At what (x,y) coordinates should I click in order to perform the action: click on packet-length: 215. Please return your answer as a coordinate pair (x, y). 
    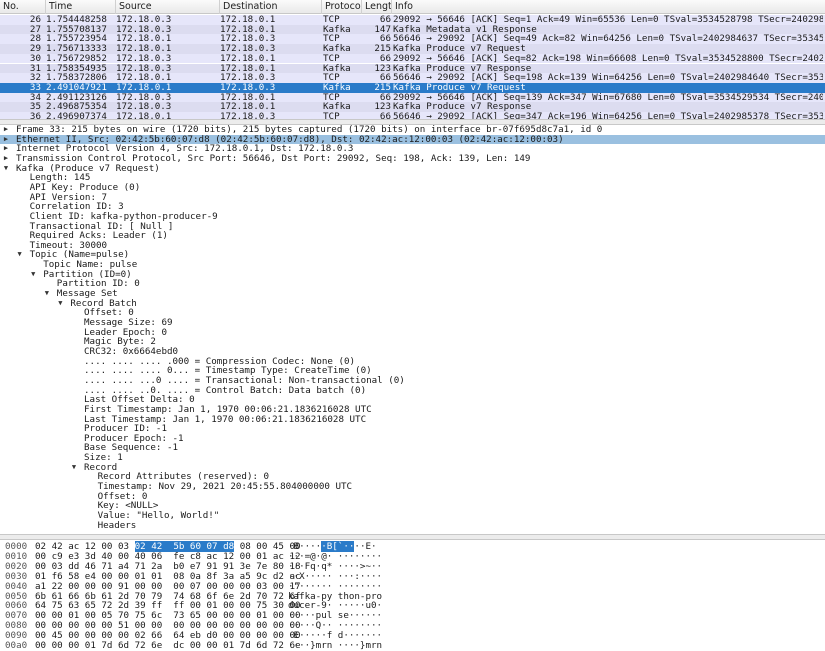
    Looking at the image, I should click on (382, 87).